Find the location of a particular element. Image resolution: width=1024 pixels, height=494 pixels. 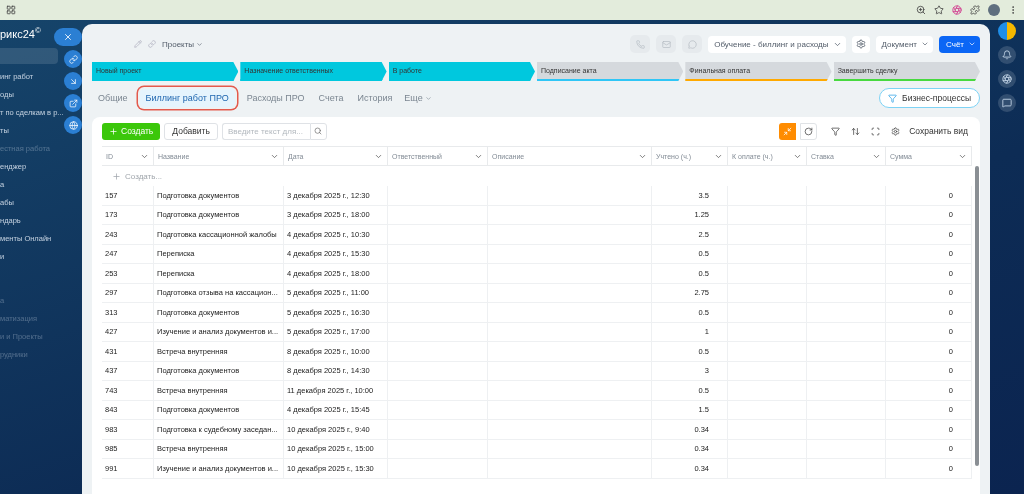

minimize-button is located at coordinates (73, 81).